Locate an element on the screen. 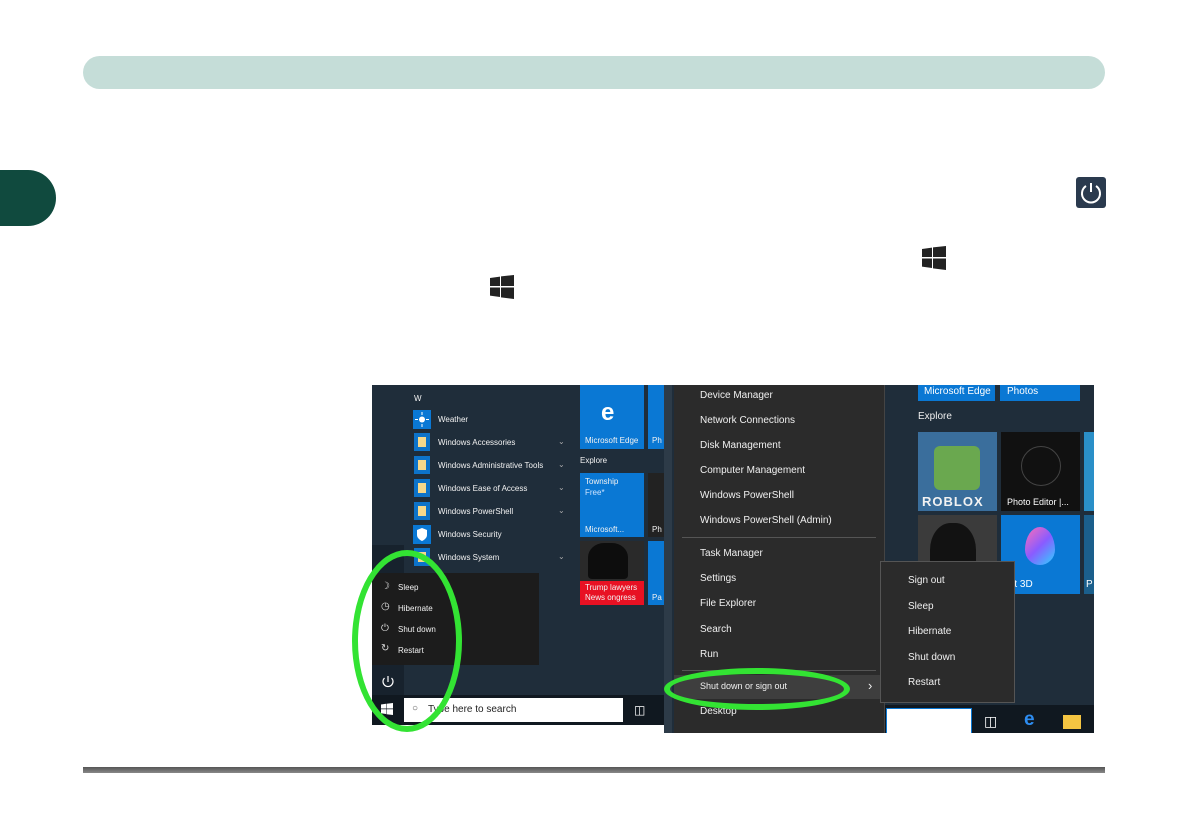 The width and height of the screenshot is (1190, 838). tile-label: Pa is located at coordinates (657, 597).